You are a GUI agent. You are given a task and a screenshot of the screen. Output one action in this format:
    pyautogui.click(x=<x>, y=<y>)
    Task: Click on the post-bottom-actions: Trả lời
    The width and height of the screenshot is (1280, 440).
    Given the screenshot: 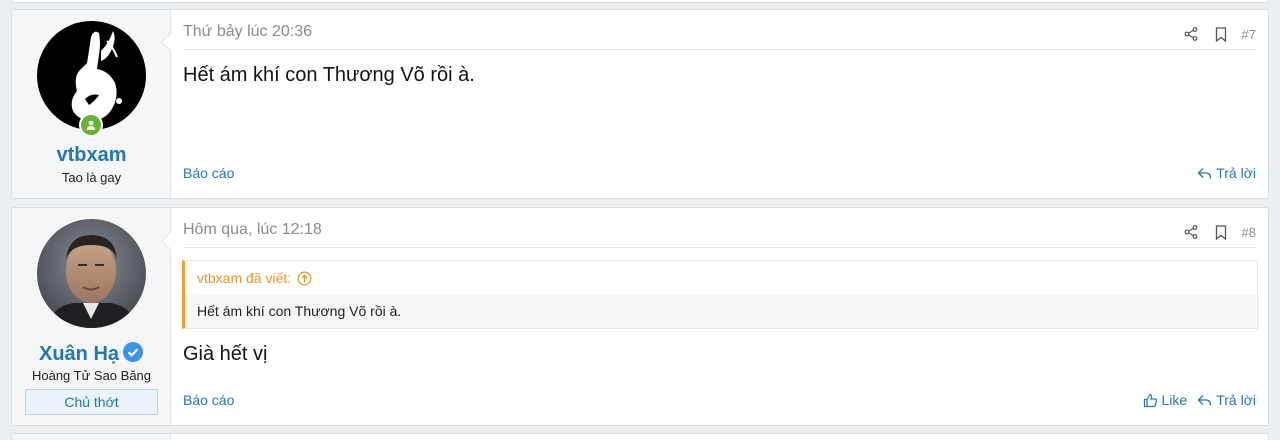 What is the action you would take?
    pyautogui.click(x=1226, y=173)
    